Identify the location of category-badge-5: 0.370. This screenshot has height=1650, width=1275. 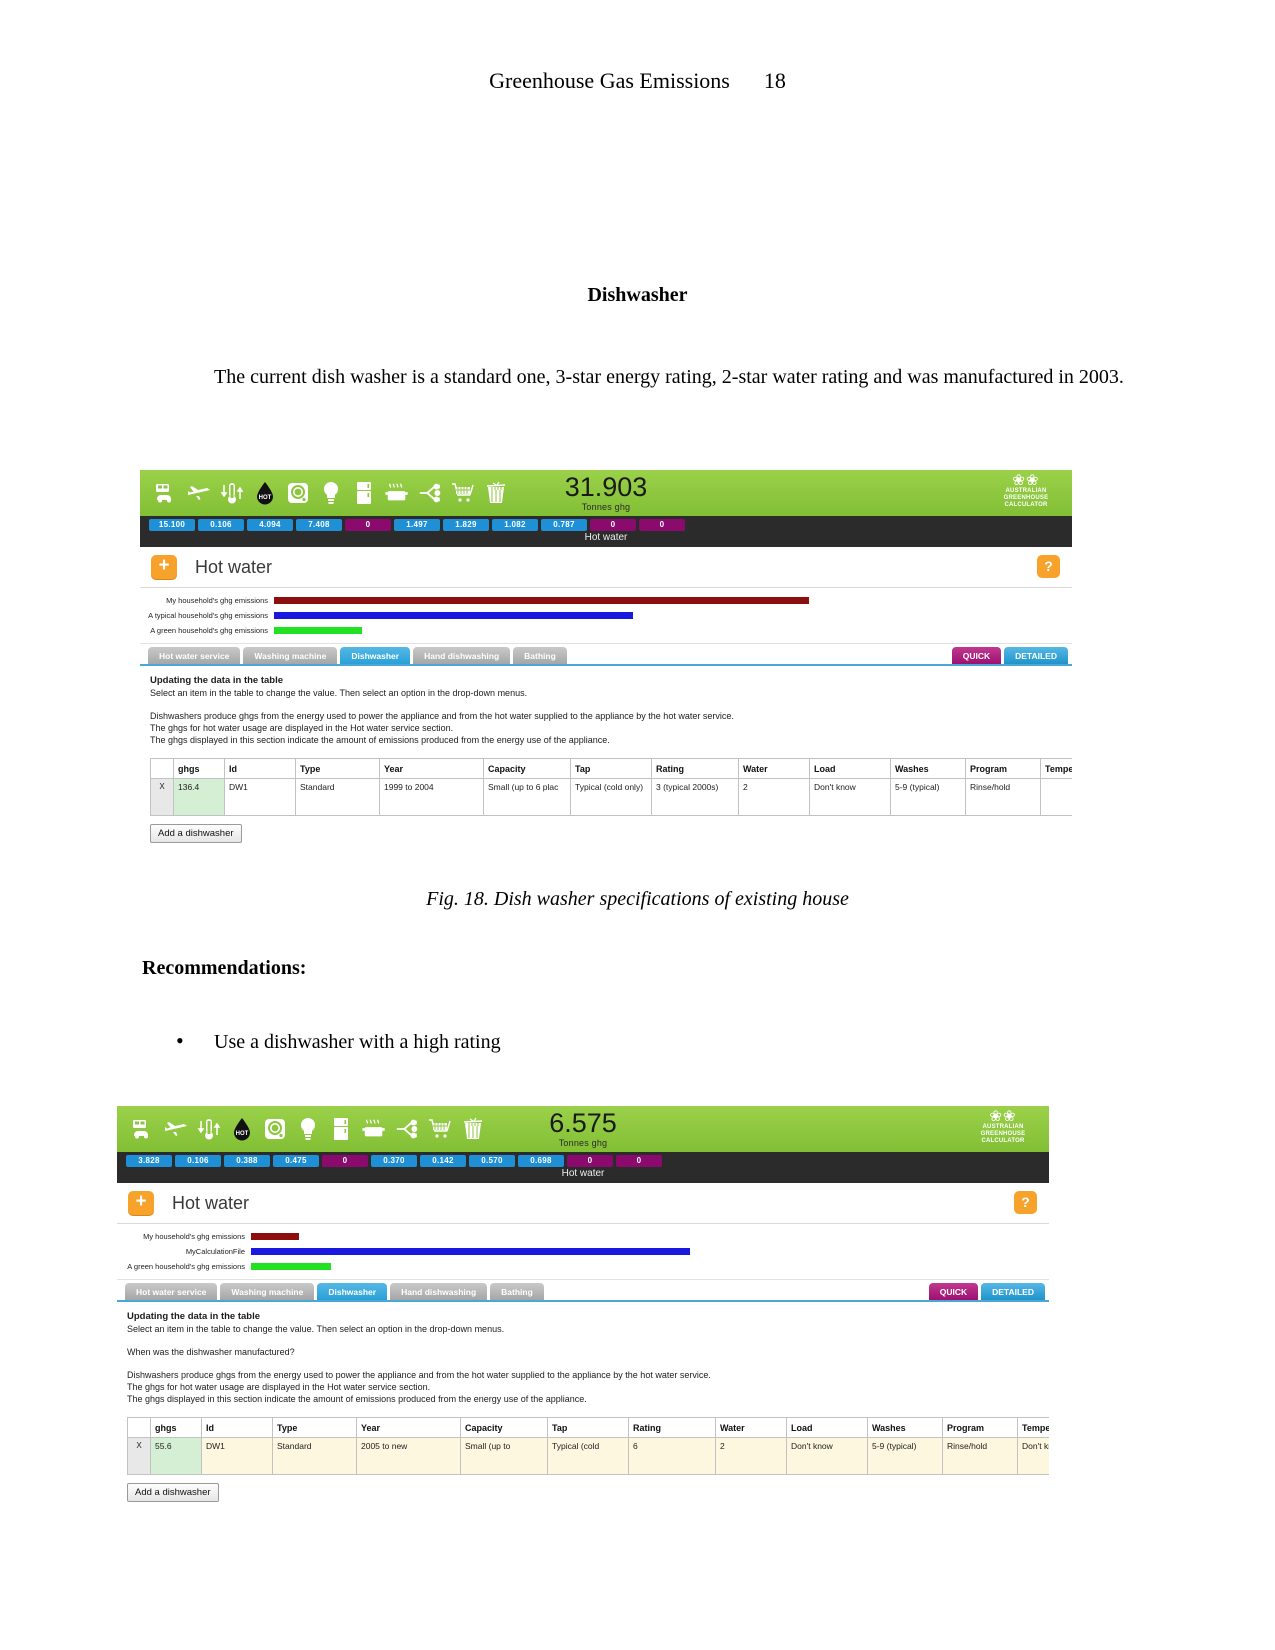
(394, 1160).